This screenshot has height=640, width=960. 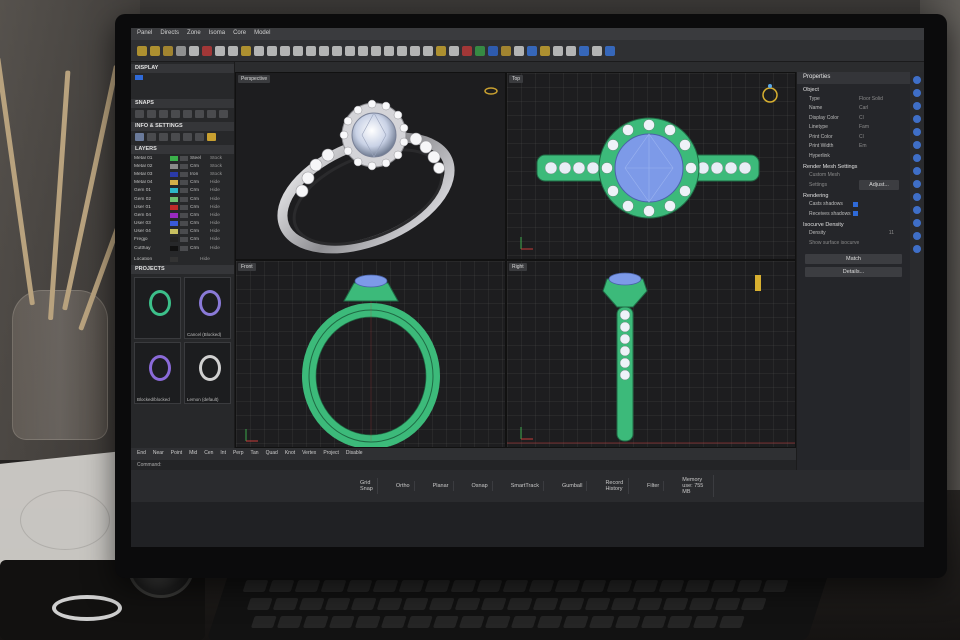 What do you see at coordinates (272, 454) in the screenshot?
I see `osnap-toggle: Quad` at bounding box center [272, 454].